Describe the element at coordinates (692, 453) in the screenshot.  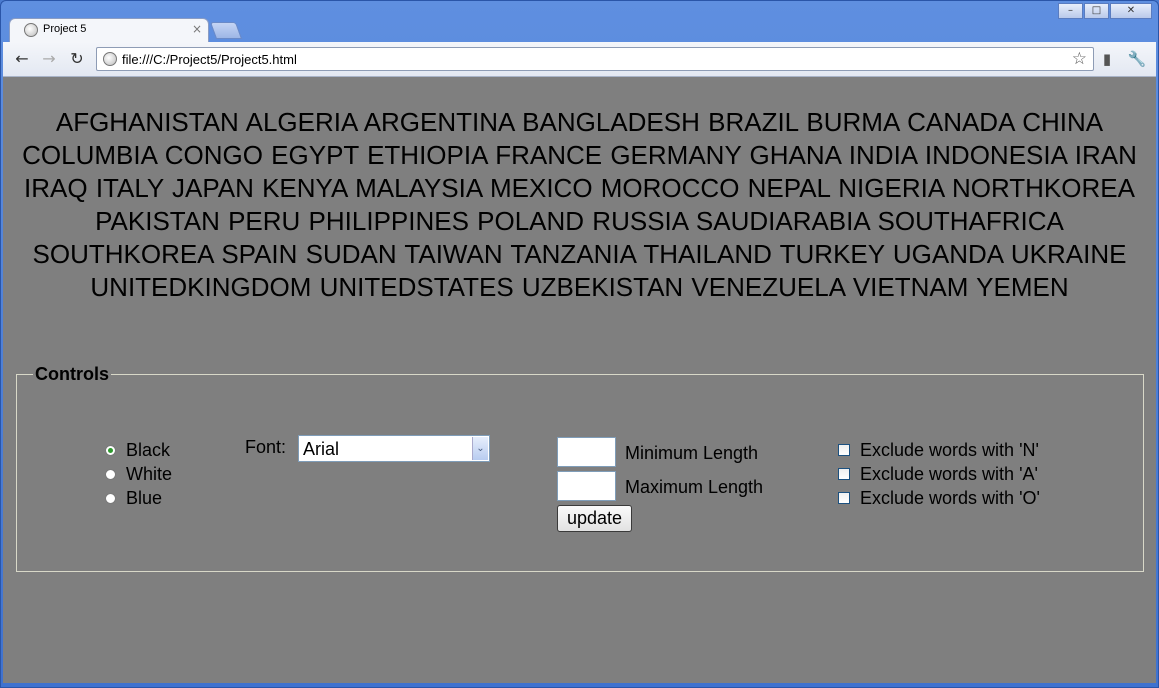
I see `min-length-label: Minimum Length` at that location.